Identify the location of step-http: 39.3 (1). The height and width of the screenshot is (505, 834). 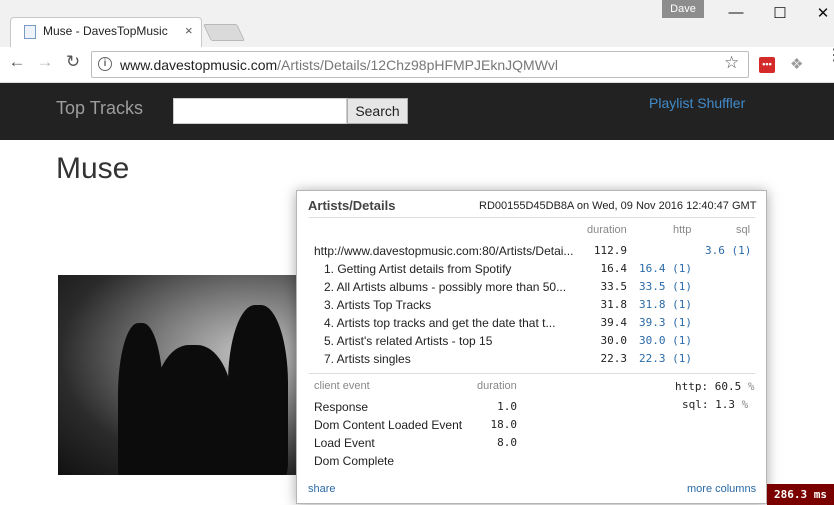
(665, 322).